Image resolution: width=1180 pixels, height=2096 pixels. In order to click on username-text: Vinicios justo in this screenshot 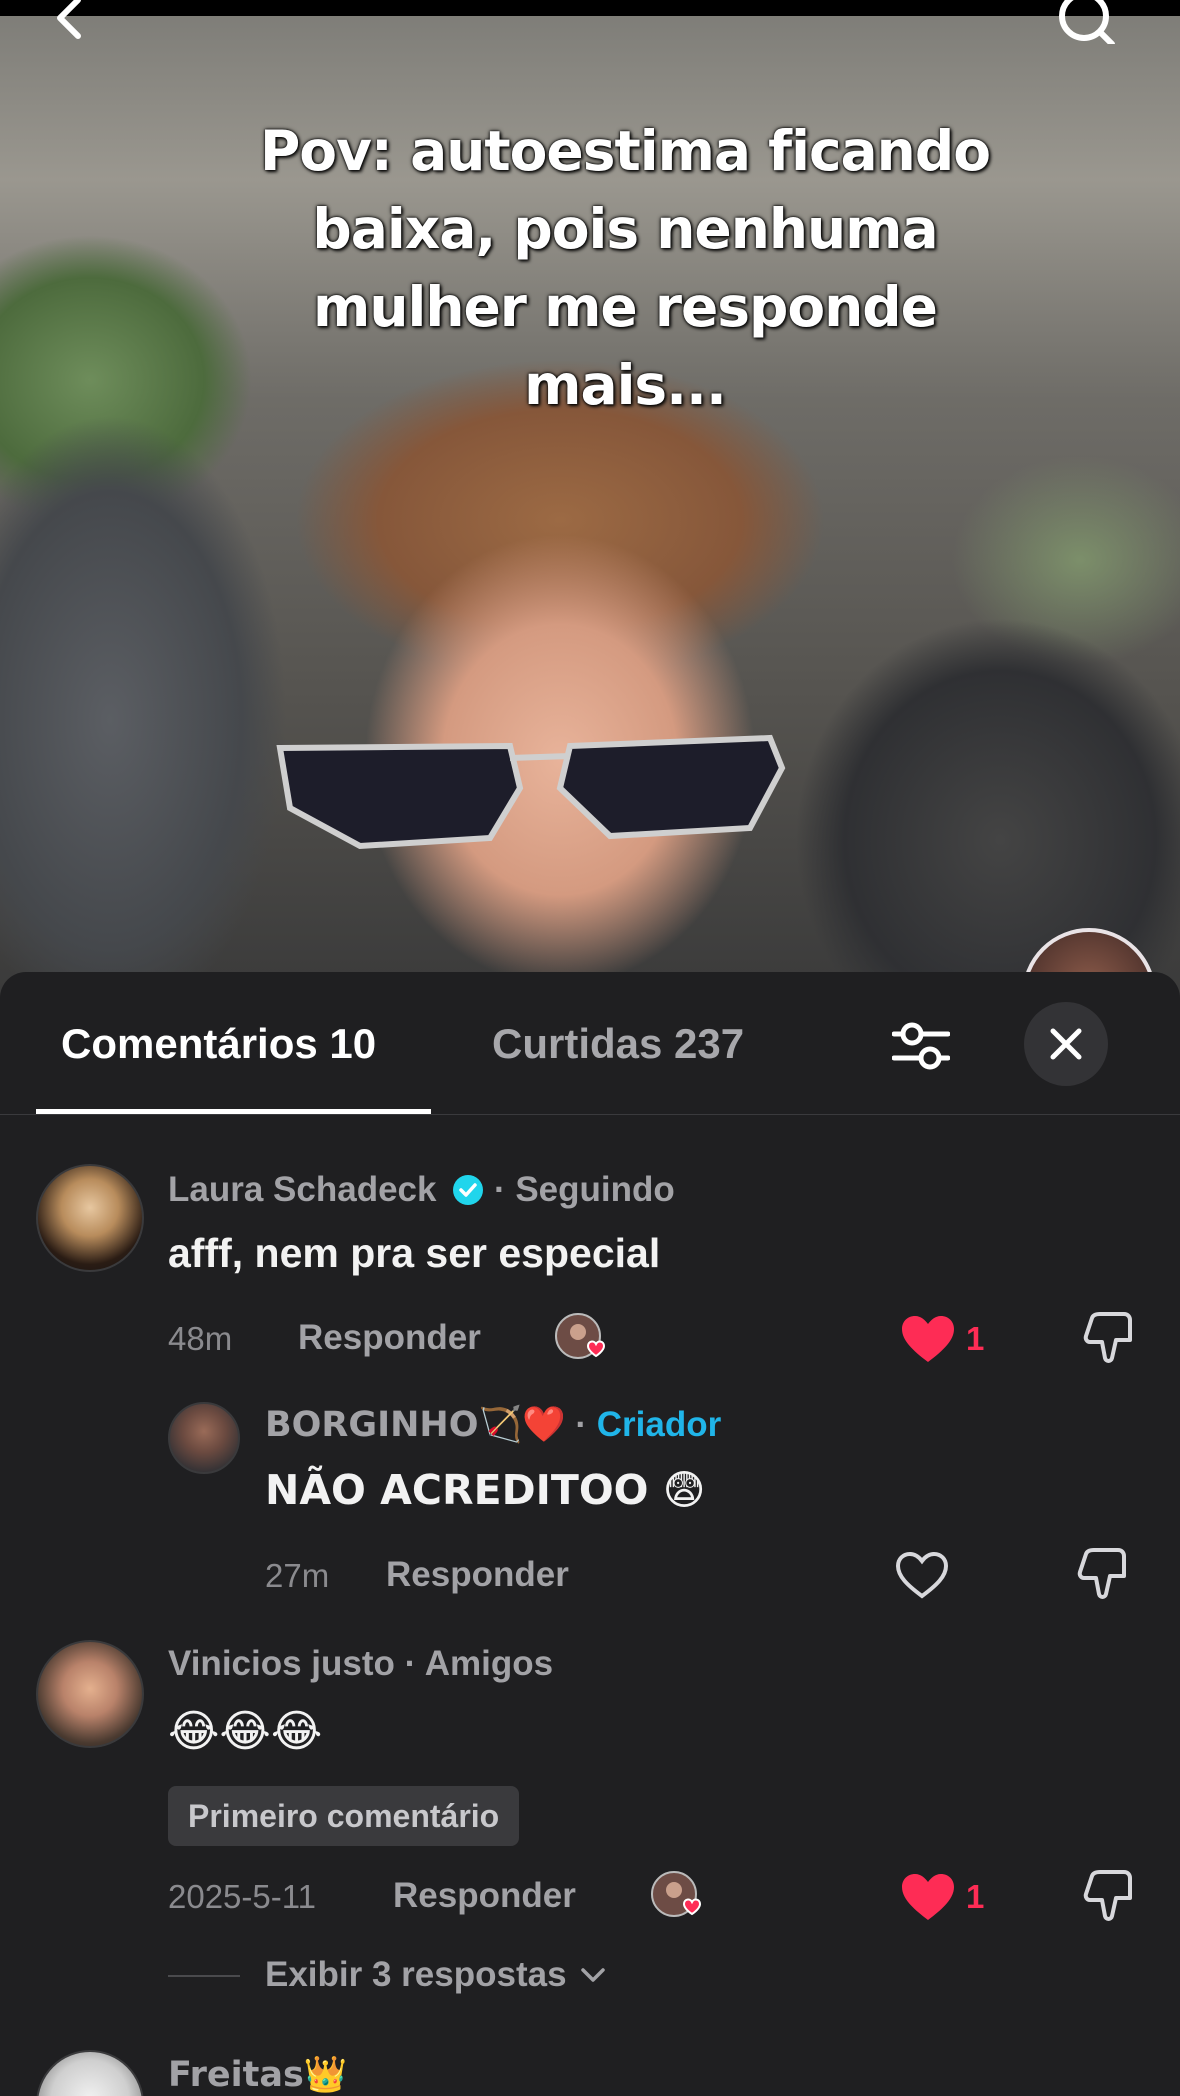, I will do `click(281, 1663)`.